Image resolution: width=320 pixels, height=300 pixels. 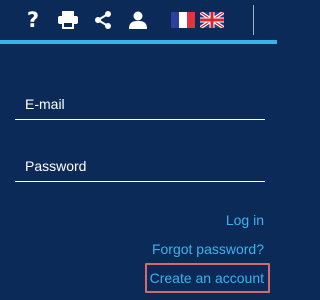 I want to click on share-button, so click(x=103, y=20).